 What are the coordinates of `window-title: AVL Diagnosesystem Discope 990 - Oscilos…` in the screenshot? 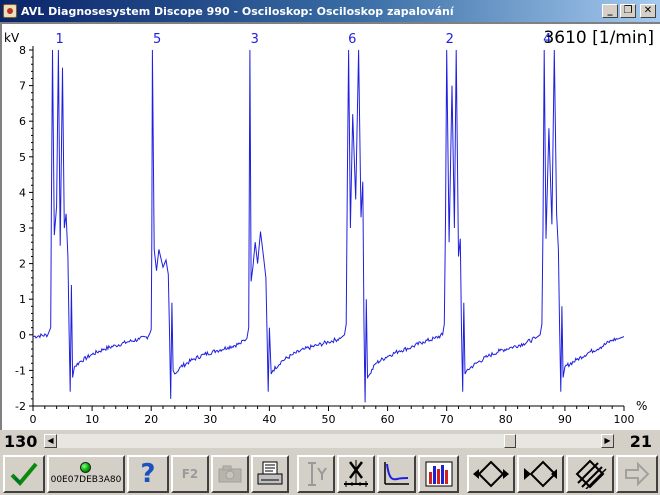 It's located at (237, 11).